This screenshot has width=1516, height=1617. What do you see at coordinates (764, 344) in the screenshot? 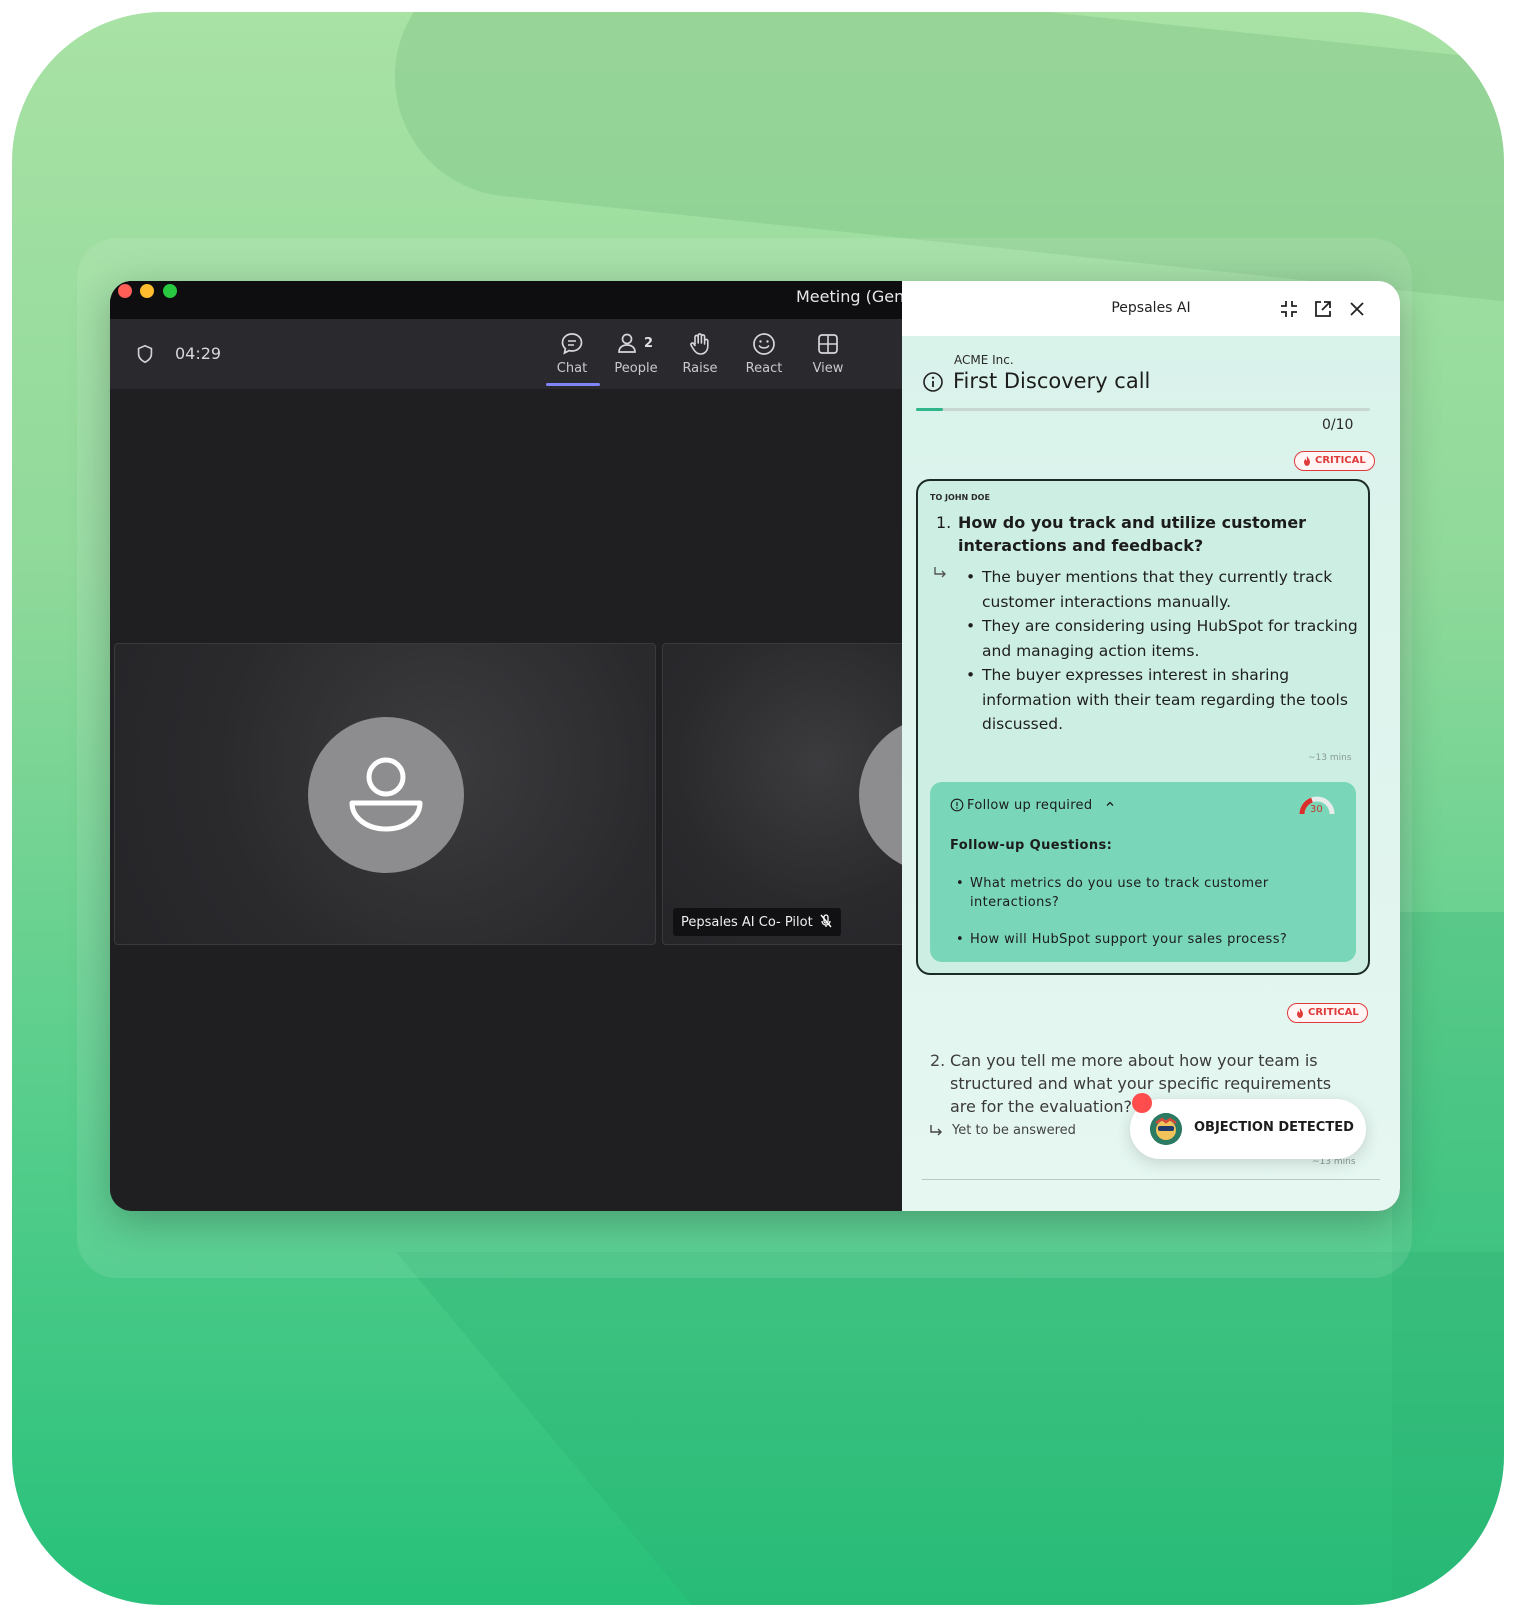
I see `smiley-icon` at bounding box center [764, 344].